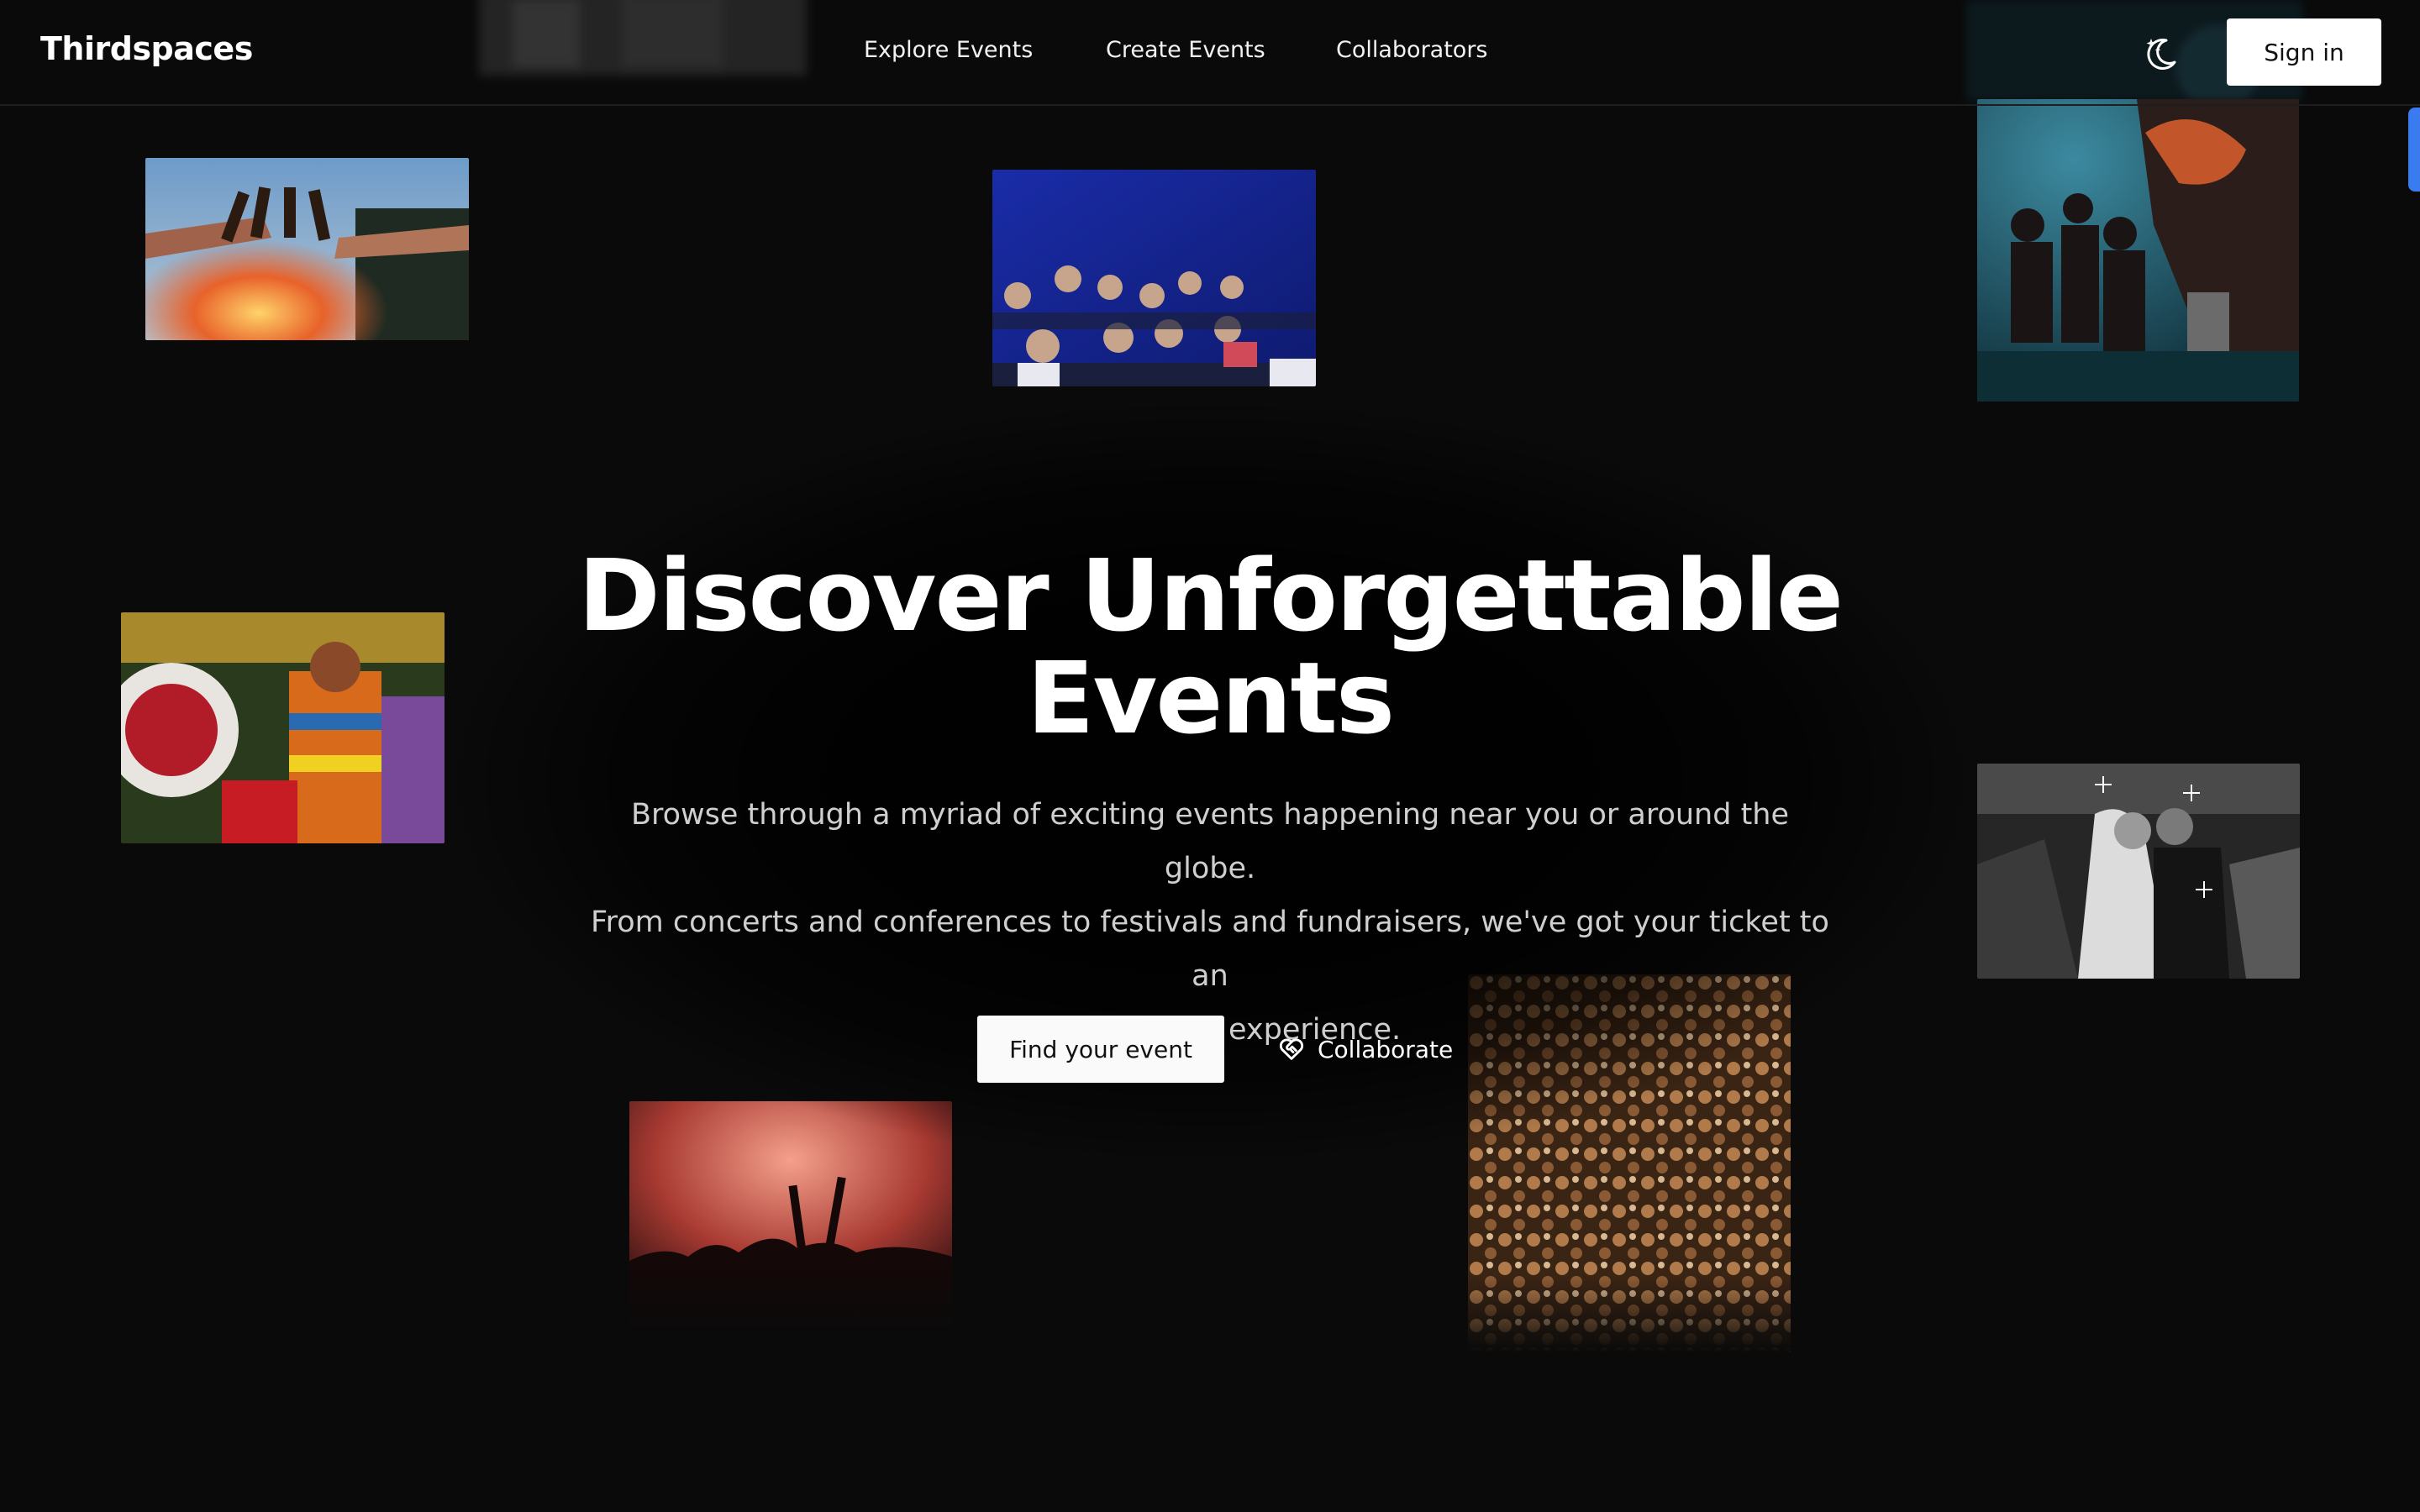 This screenshot has height=1512, width=2420. What do you see at coordinates (1210, 698) in the screenshot?
I see `hero-title-line-2: Events` at bounding box center [1210, 698].